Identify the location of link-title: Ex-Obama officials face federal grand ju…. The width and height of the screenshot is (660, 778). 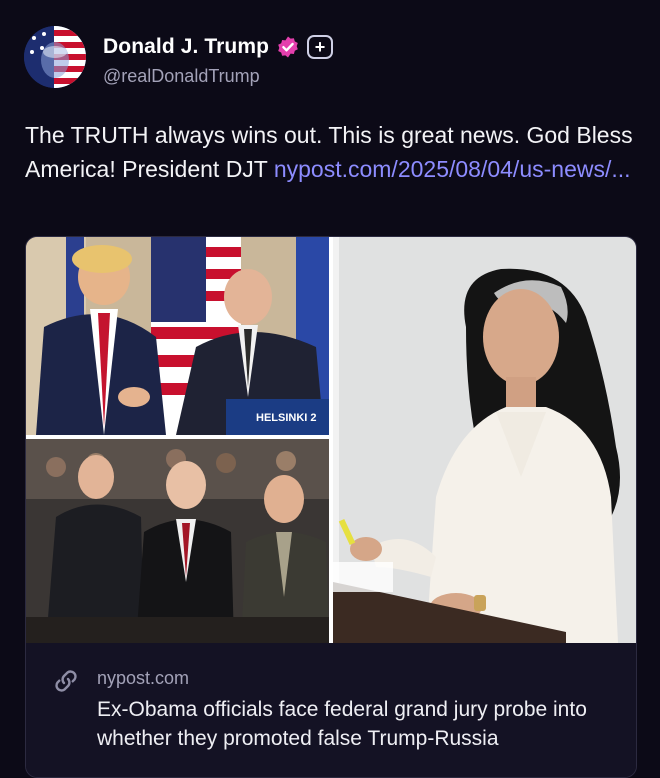
(362, 724).